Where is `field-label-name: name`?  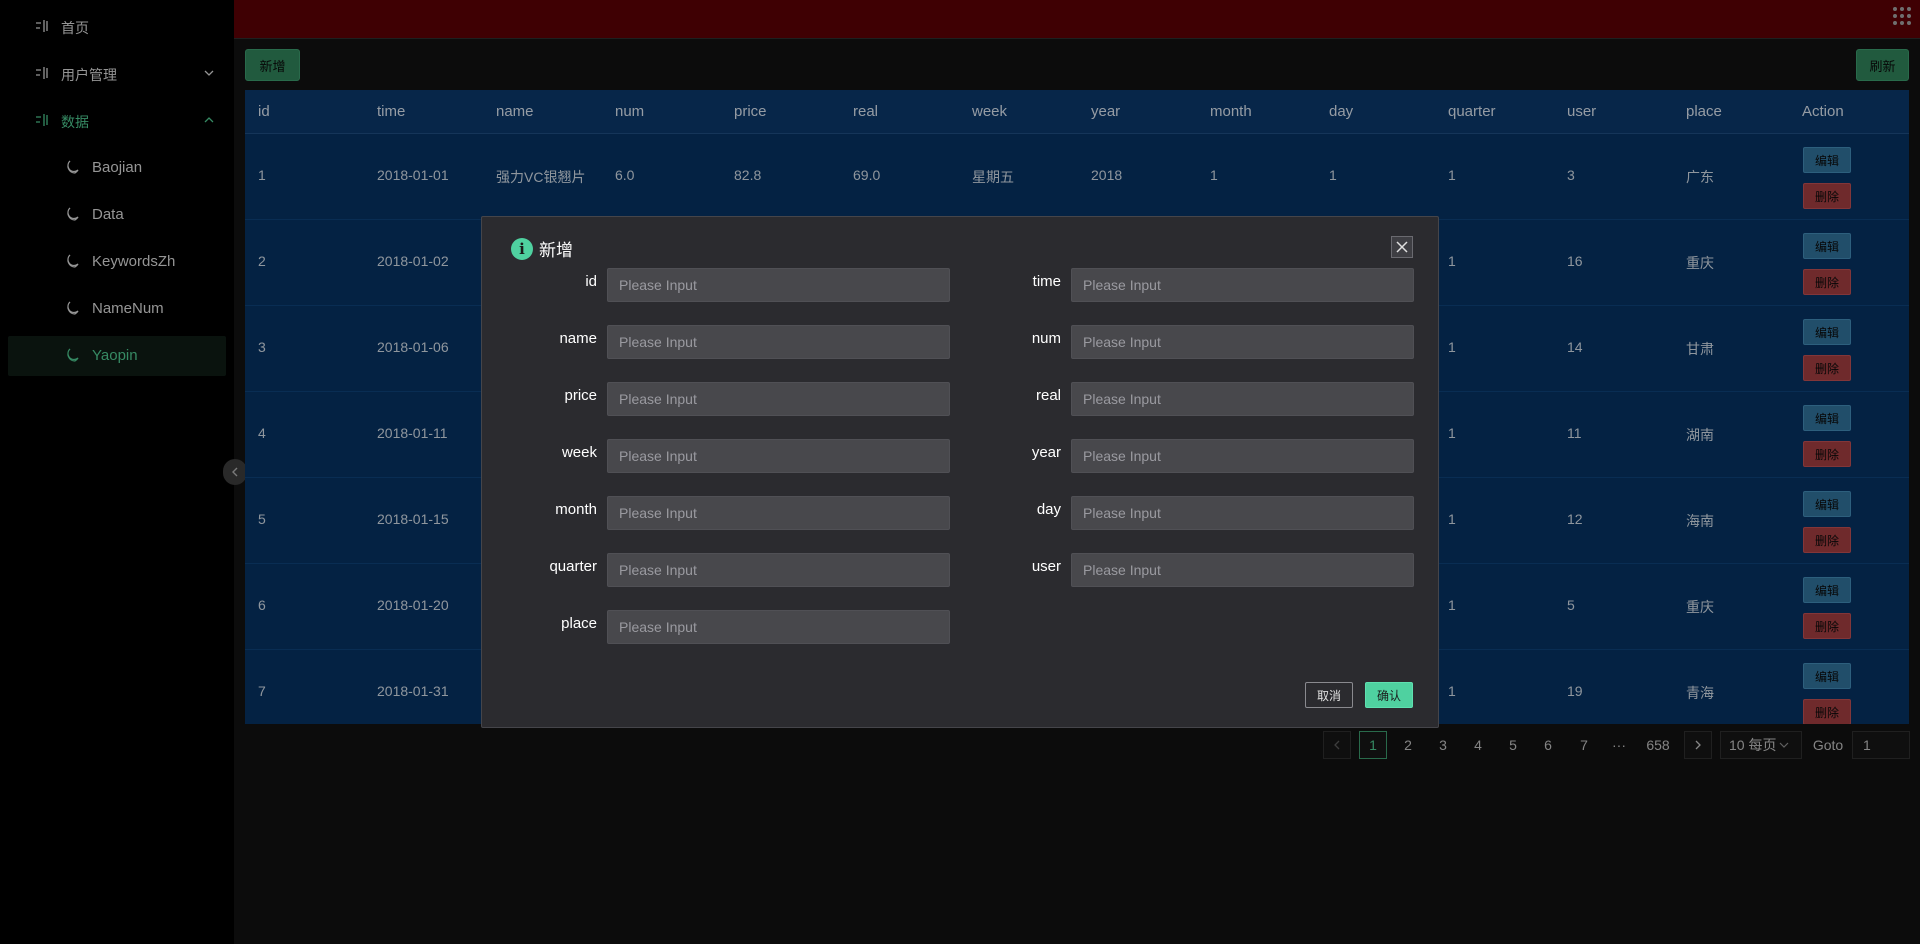 field-label-name: name is located at coordinates (578, 338).